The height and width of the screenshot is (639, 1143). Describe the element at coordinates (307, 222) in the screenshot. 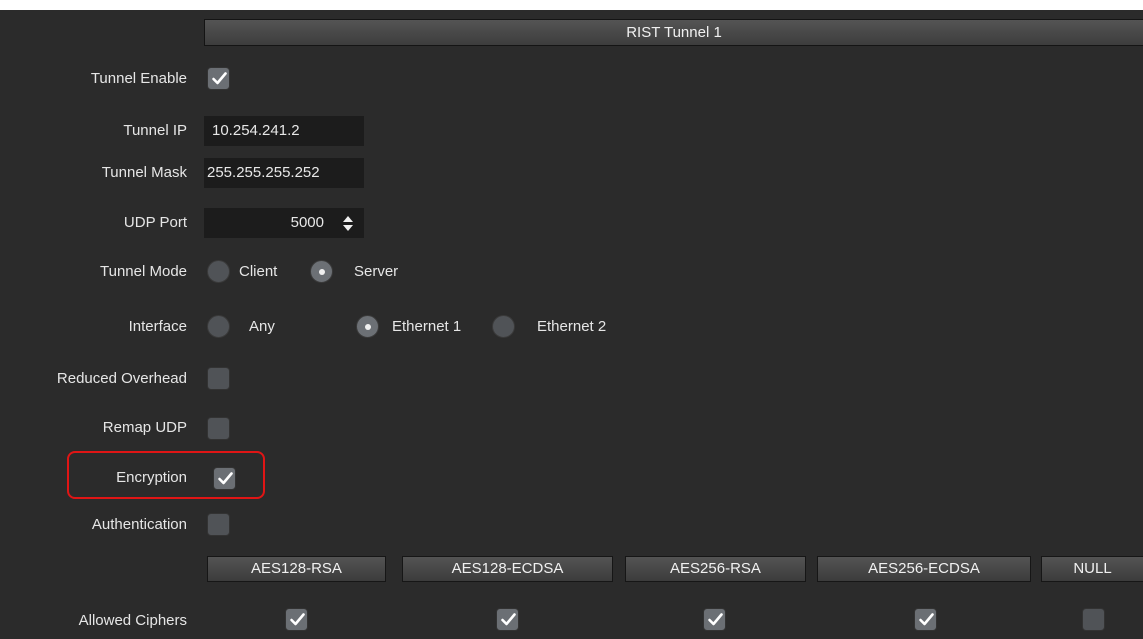

I see `udp-port-value: 5000` at that location.